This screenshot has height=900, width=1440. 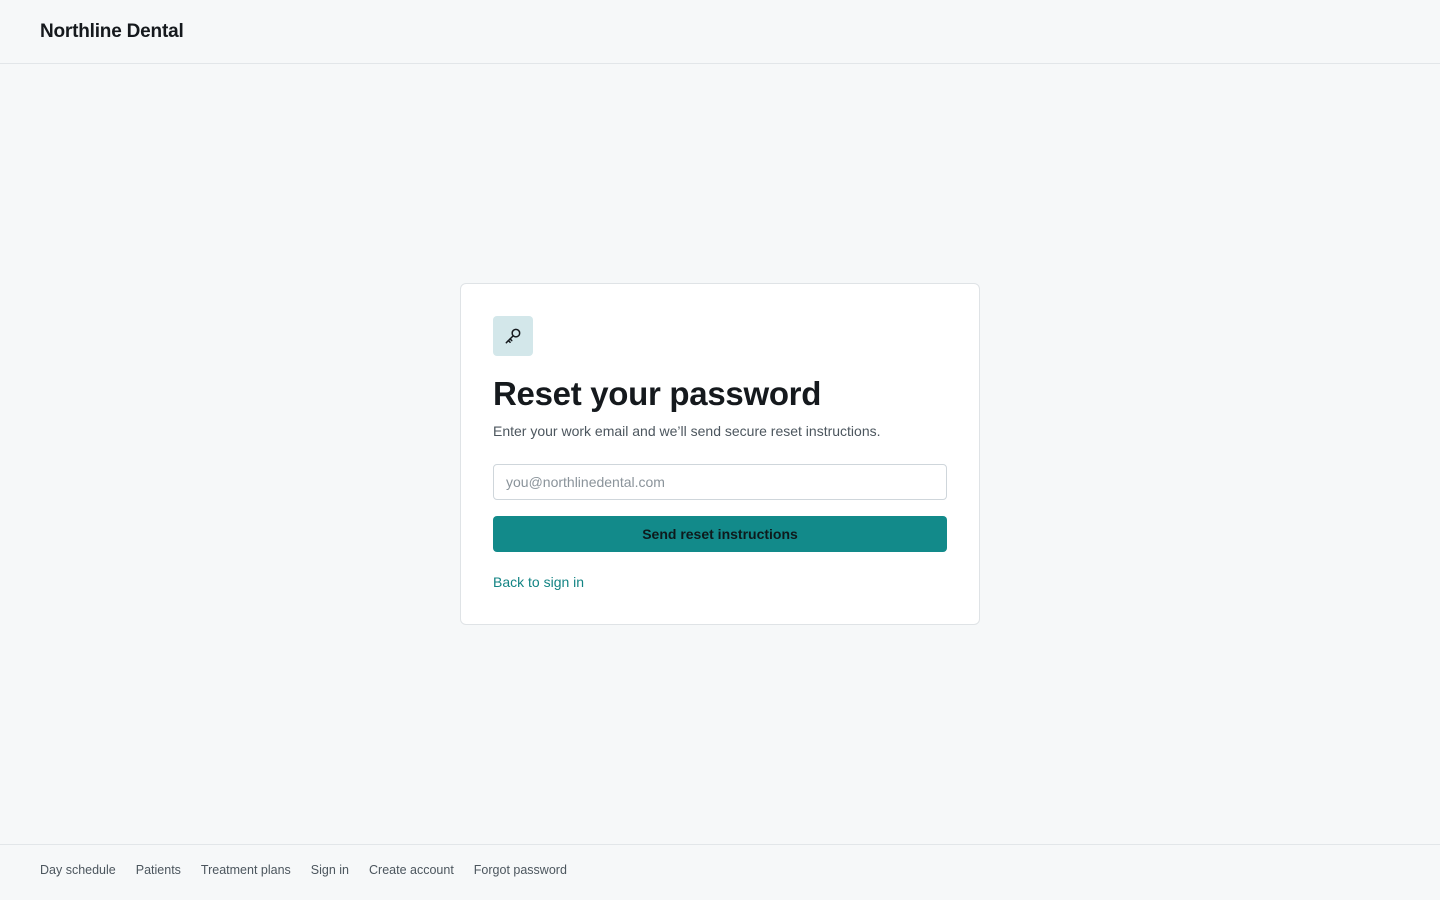 I want to click on send-reset-instructions-button: Send reset instructions, so click(x=720, y=534).